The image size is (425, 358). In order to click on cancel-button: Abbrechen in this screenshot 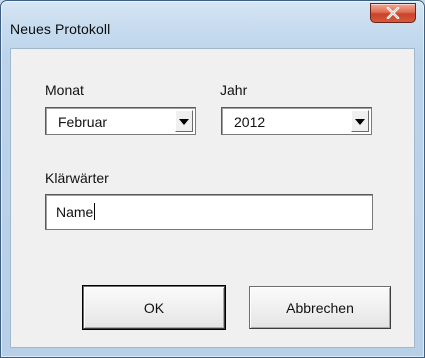, I will do `click(320, 307)`.